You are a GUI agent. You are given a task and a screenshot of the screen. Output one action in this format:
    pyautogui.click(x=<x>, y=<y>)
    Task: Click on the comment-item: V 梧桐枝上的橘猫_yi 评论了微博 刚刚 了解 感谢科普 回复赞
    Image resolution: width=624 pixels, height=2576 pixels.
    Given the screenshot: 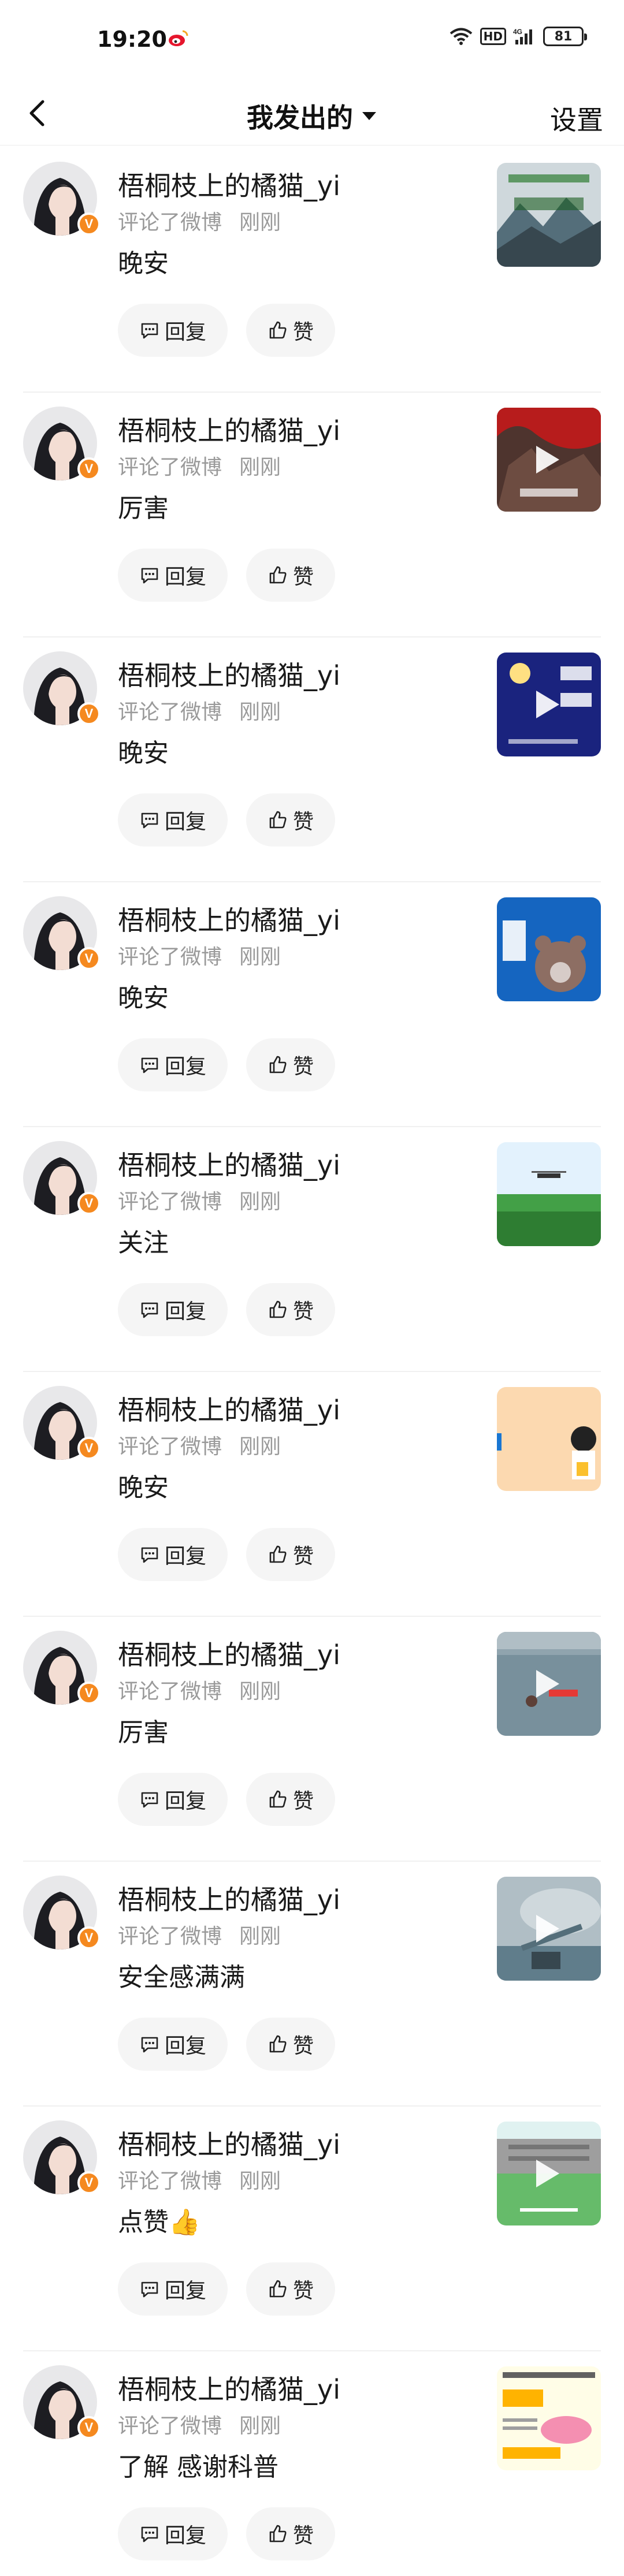 What is the action you would take?
    pyautogui.click(x=312, y=2464)
    